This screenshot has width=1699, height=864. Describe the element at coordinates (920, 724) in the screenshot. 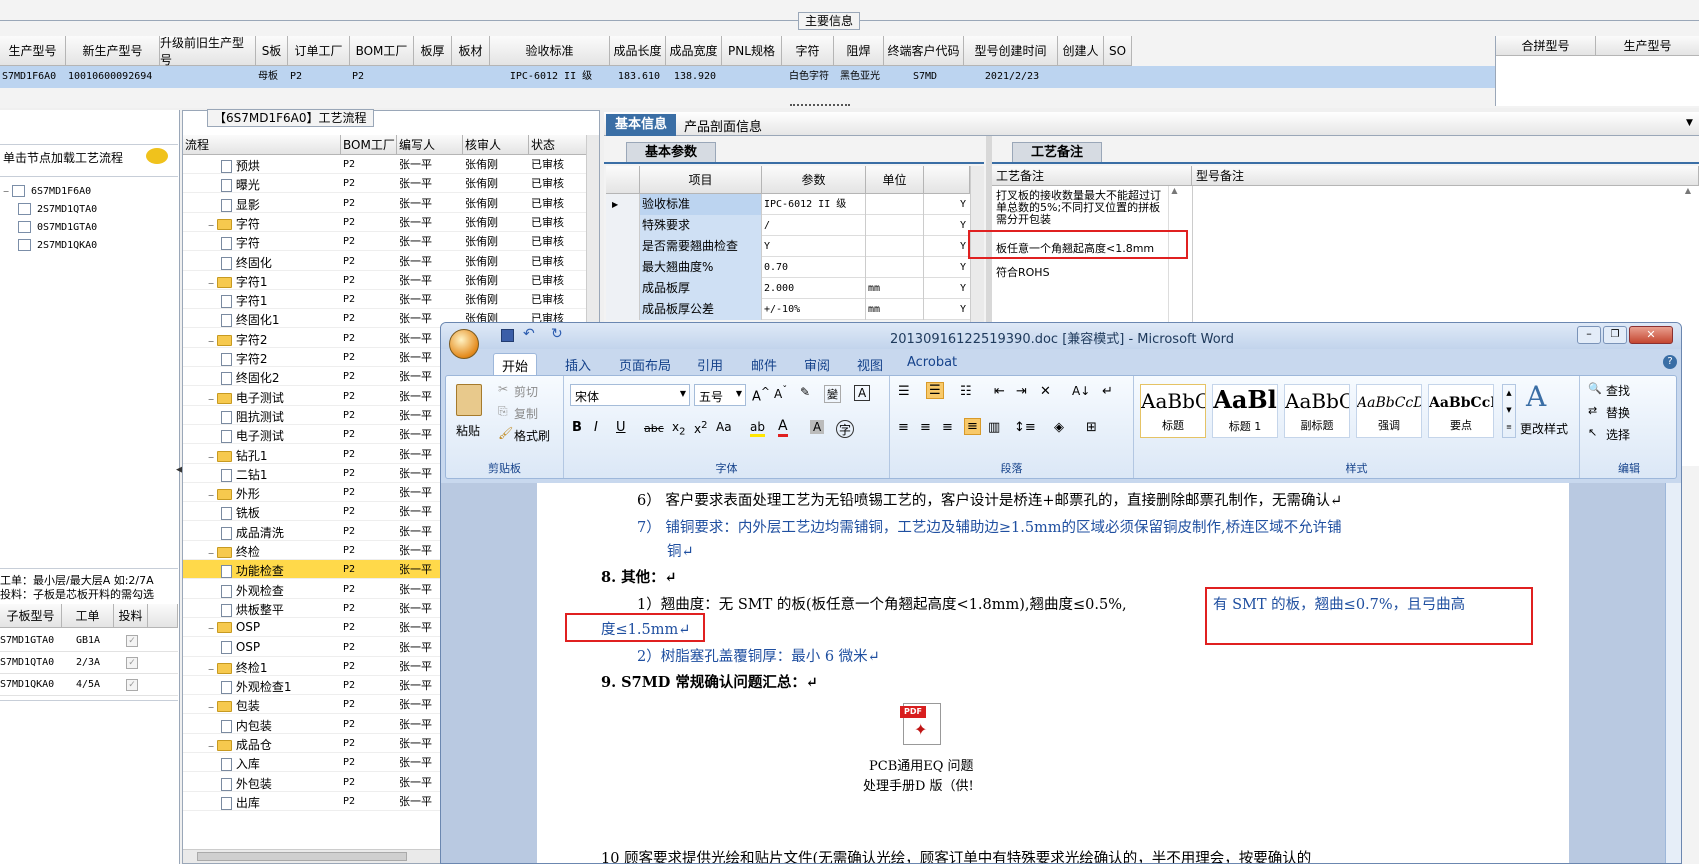

I see `pdf-icon: PDF ✦` at that location.